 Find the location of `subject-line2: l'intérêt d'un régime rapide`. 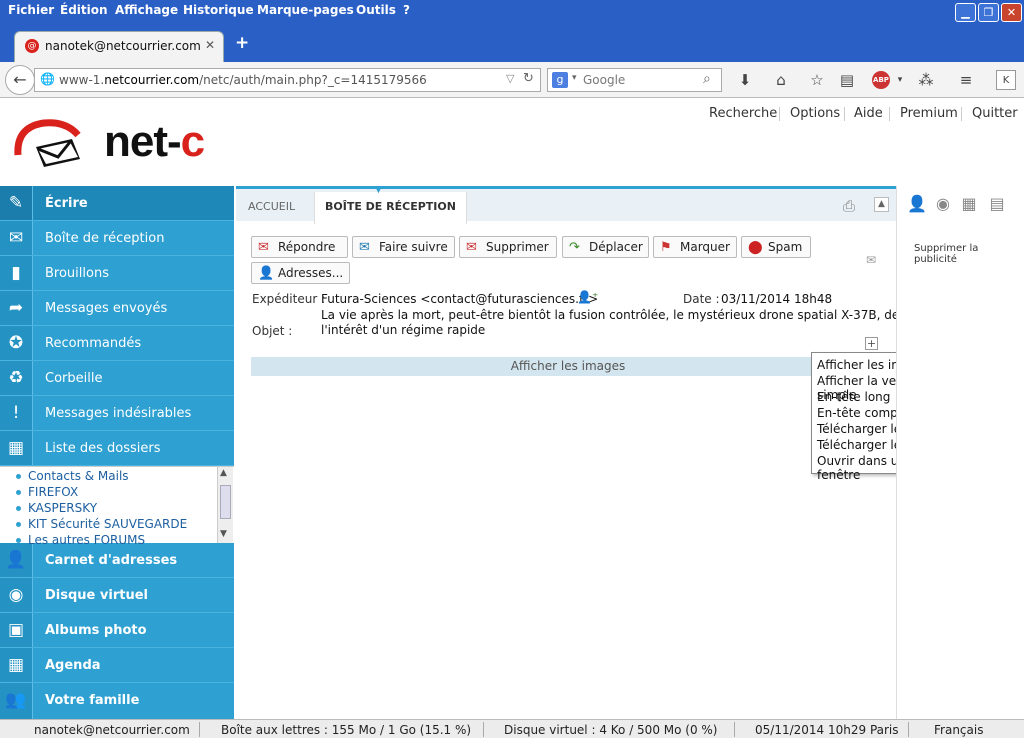

subject-line2: l'intérêt d'un régime rapide is located at coordinates (403, 330).